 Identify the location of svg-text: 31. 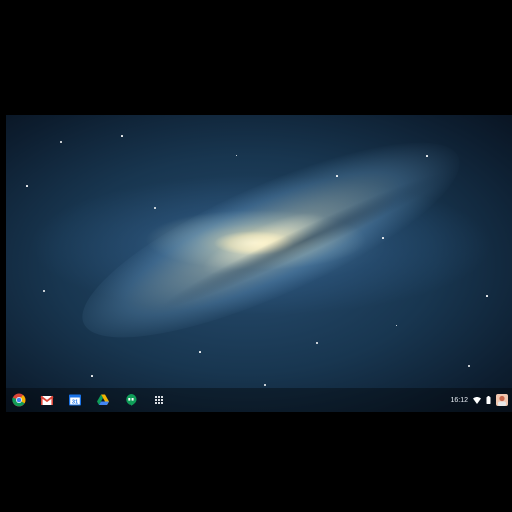
(75, 403).